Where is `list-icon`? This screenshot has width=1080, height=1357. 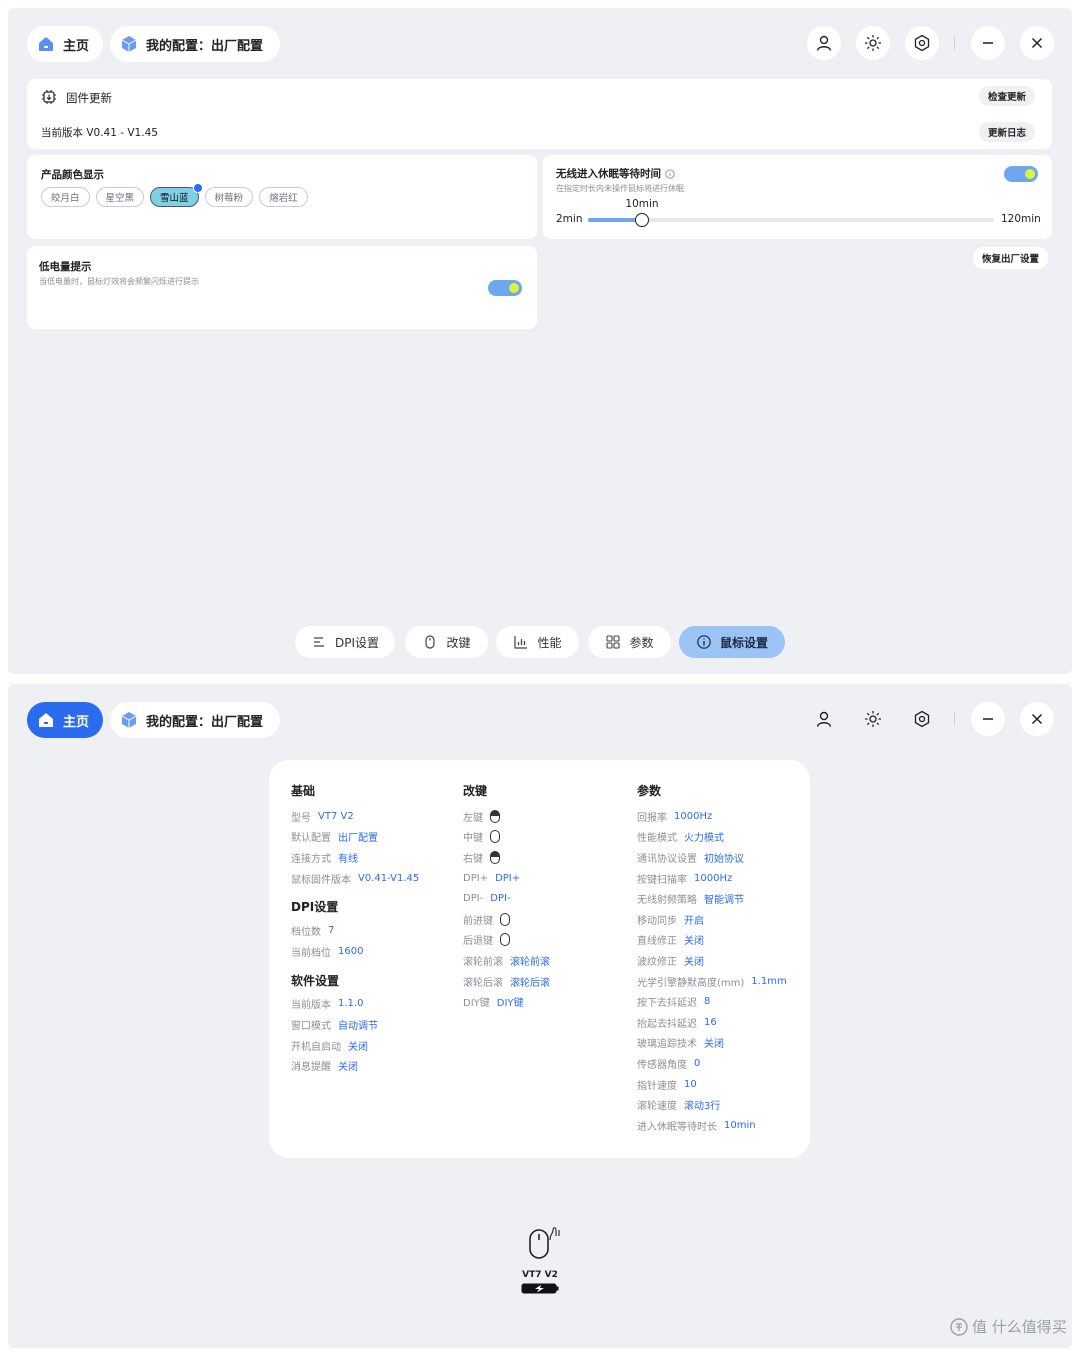 list-icon is located at coordinates (318, 642).